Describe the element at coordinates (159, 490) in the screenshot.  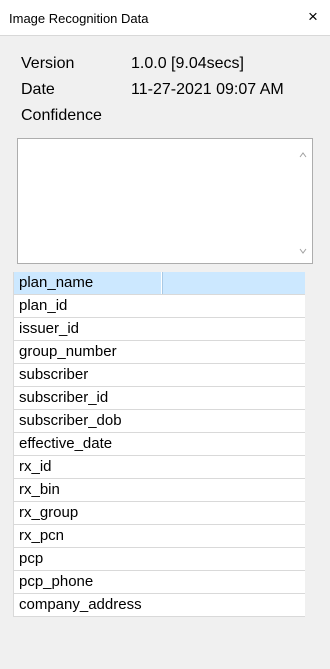
I see `field-row-rx-bin: rx_bin` at that location.